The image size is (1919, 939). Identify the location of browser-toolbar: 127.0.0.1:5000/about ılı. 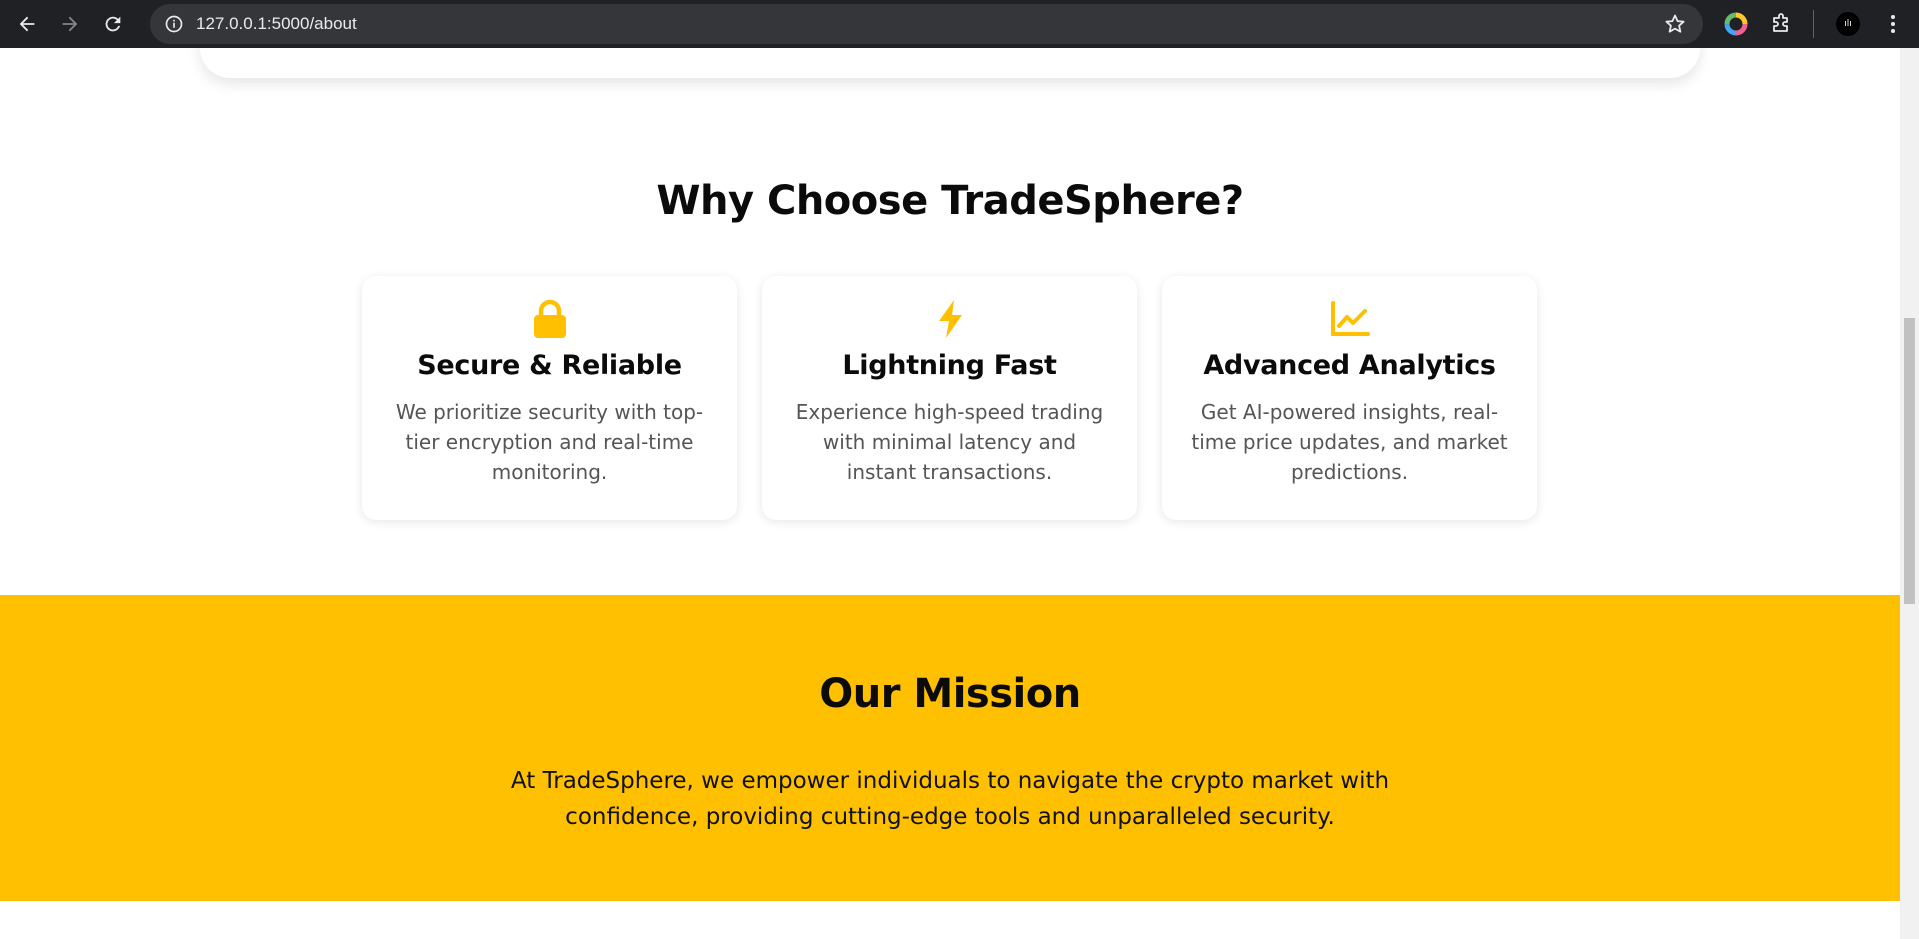
(959, 24).